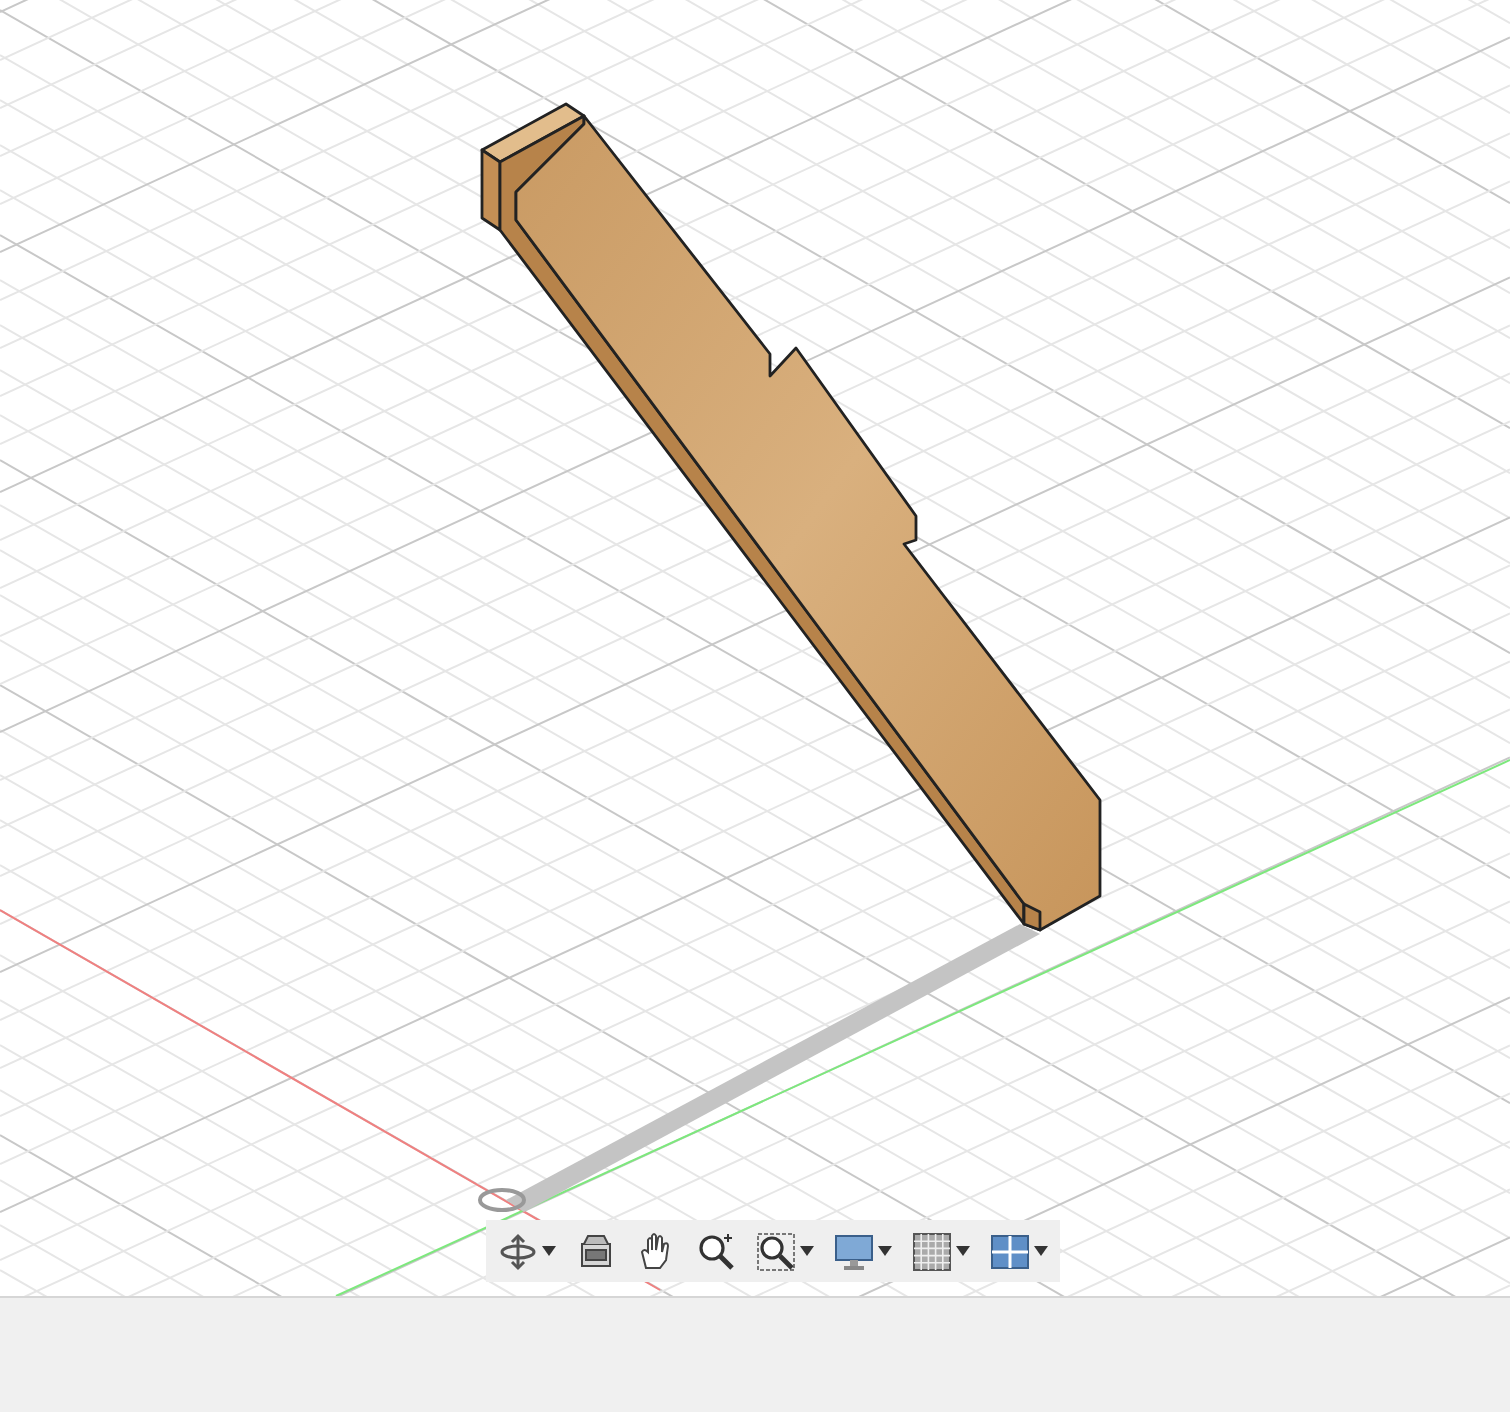 The width and height of the screenshot is (1510, 1412). I want to click on origin-icon, so click(502, 1200).